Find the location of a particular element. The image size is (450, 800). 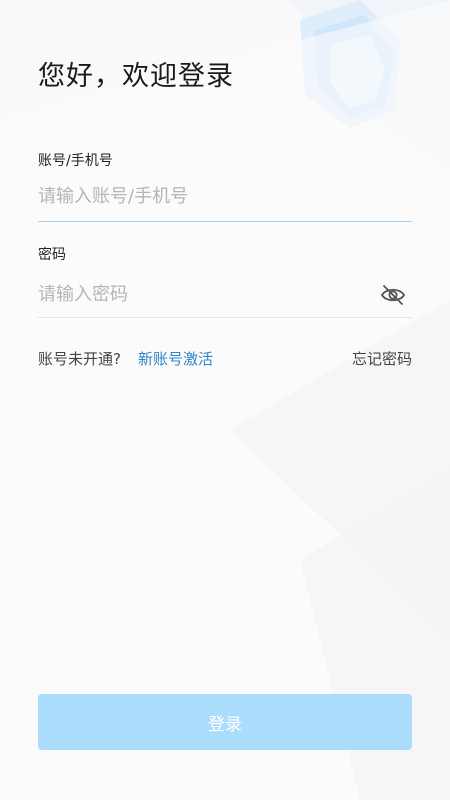

not-activated-text: 账号未开通? is located at coordinates (79, 359).